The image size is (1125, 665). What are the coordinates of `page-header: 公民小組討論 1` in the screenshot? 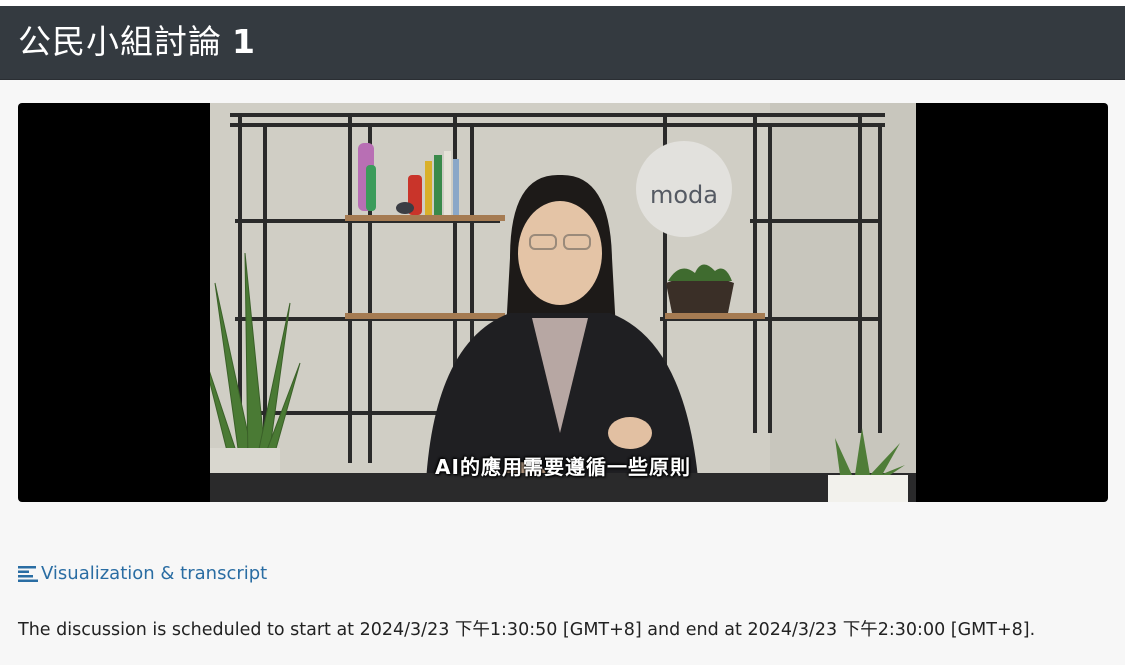 It's located at (562, 43).